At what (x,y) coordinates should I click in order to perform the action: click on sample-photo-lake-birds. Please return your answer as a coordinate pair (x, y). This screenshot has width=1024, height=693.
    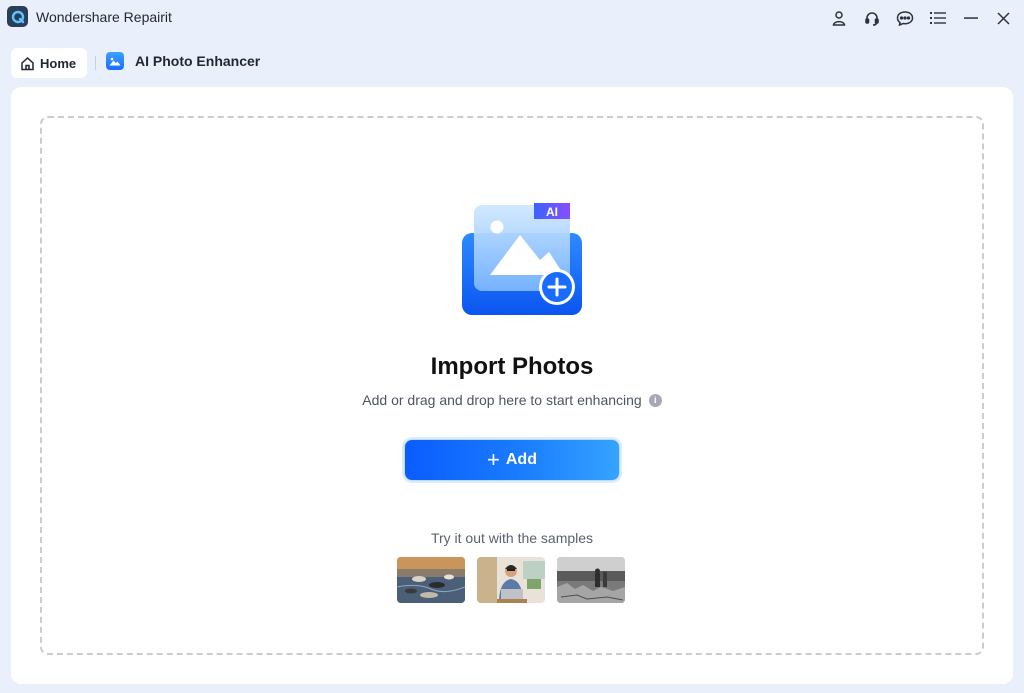
    Looking at the image, I should click on (431, 580).